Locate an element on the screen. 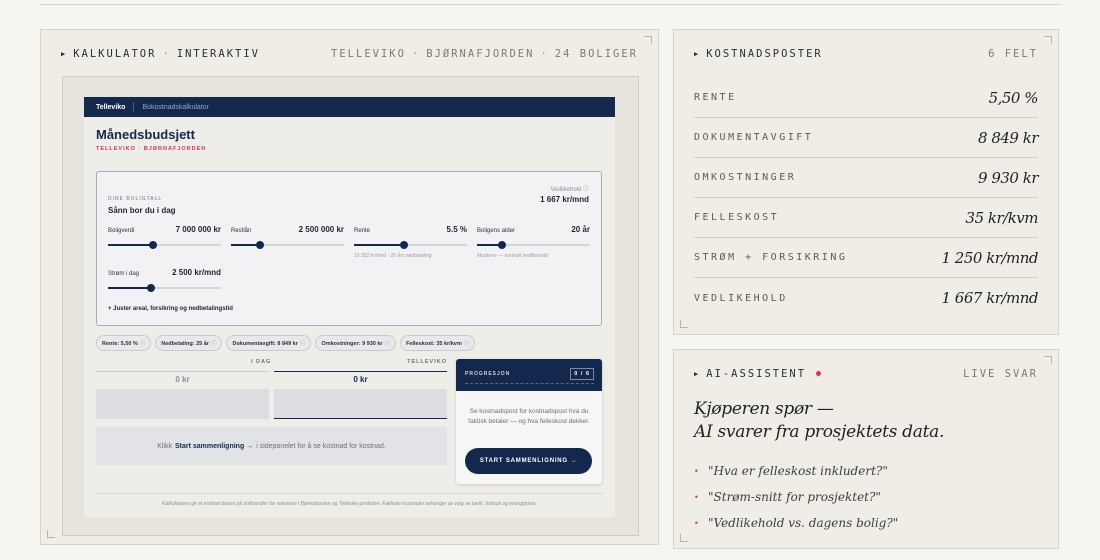 The image size is (1100, 560). progress-label: PROGRESJON is located at coordinates (488, 374).